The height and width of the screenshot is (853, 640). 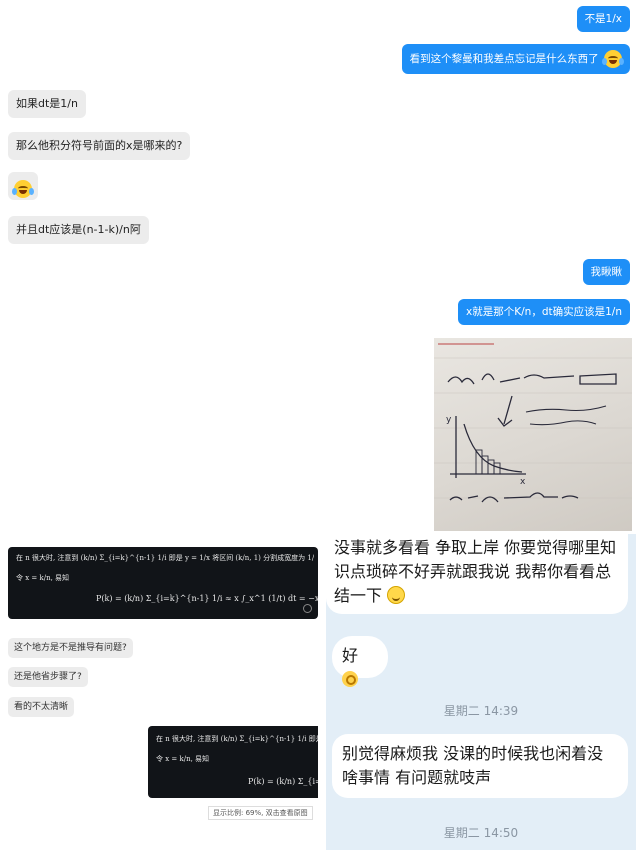 What do you see at coordinates (449, 420) in the screenshot?
I see `axis-y-label: y` at bounding box center [449, 420].